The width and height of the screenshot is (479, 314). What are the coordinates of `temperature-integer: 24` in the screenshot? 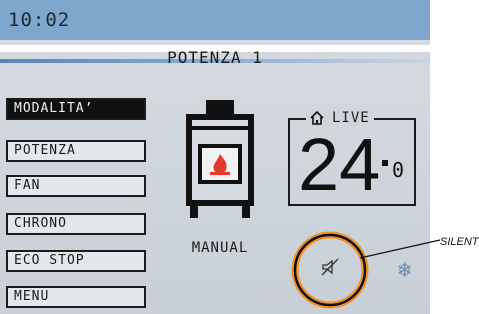 It's located at (339, 164).